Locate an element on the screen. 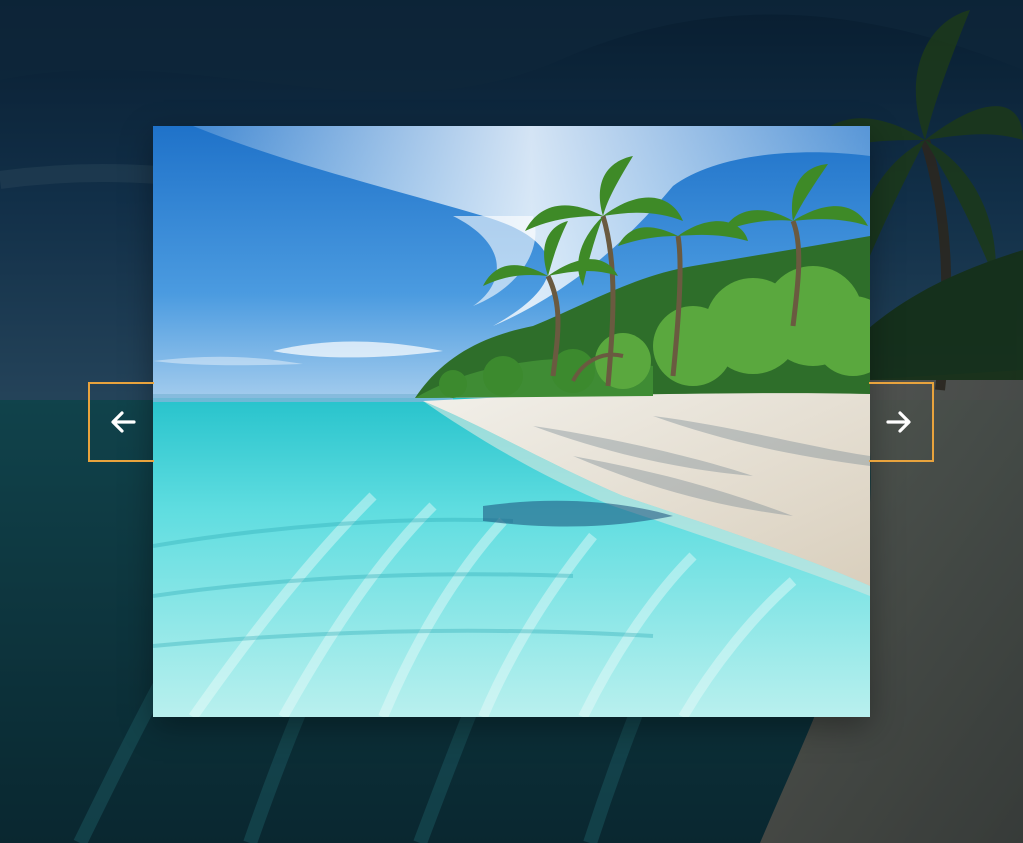 The width and height of the screenshot is (1023, 843). previous-image-button is located at coordinates (121, 422).